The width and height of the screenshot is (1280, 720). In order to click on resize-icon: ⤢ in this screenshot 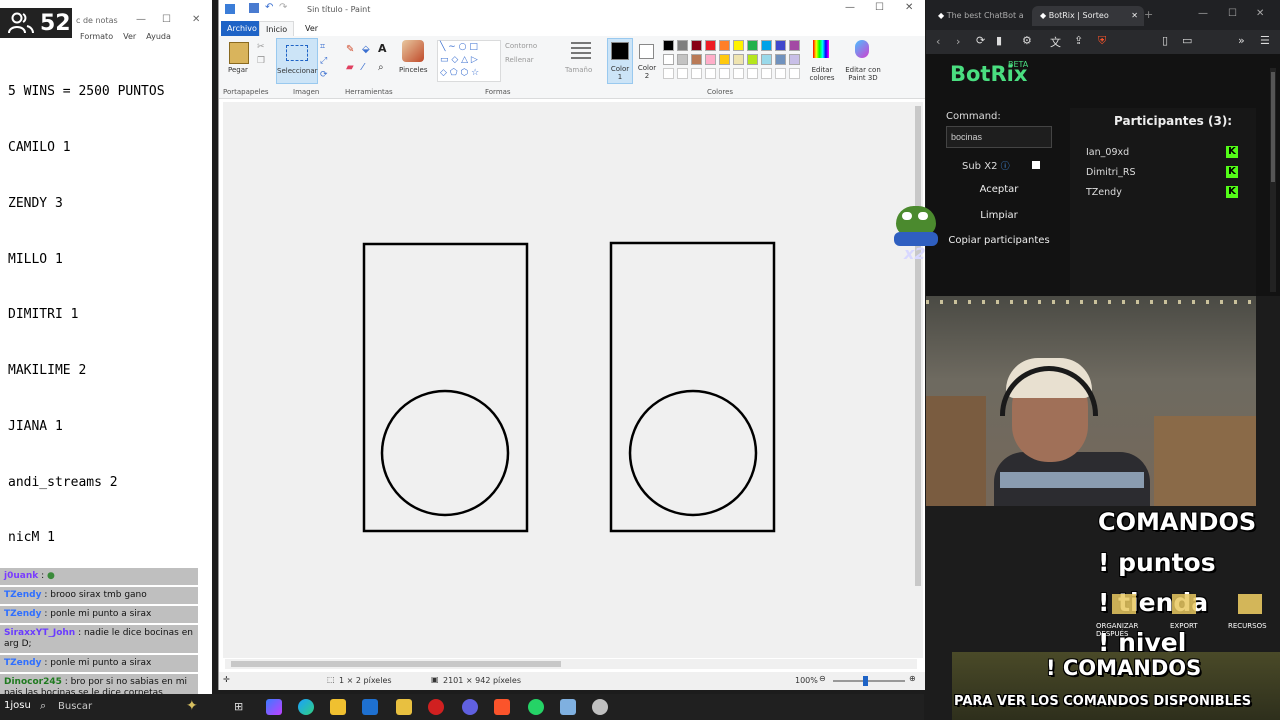, I will do `click(323, 61)`.